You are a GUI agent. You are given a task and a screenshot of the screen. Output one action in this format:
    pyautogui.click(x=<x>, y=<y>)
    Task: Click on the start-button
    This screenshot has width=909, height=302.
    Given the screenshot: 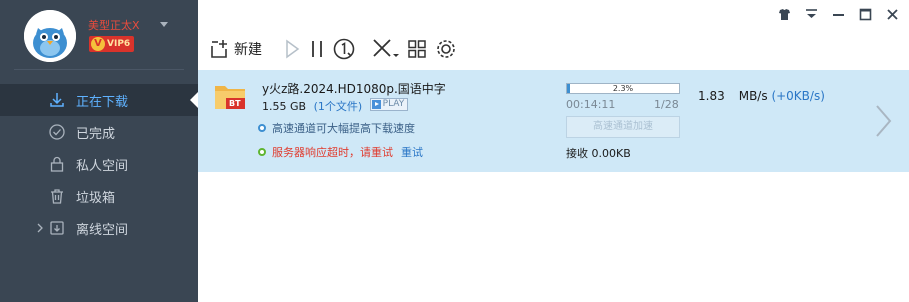 What is the action you would take?
    pyautogui.click(x=292, y=49)
    